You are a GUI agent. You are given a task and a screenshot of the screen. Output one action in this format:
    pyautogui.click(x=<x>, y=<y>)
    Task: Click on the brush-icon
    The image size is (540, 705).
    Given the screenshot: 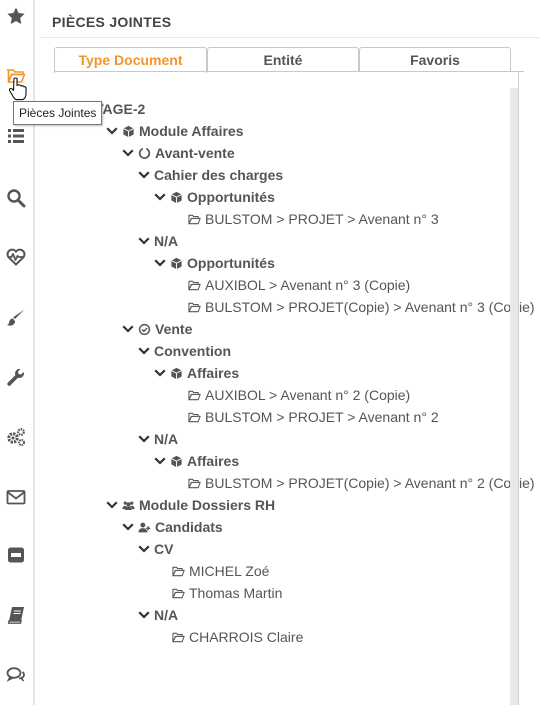 What is the action you would take?
    pyautogui.click(x=16, y=318)
    